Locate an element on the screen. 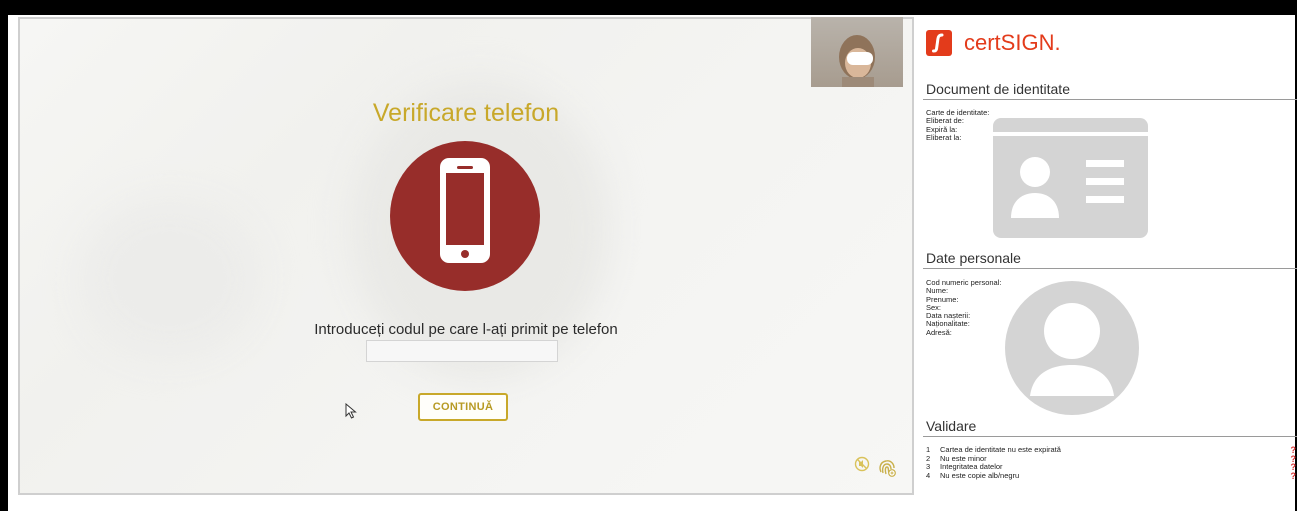 The height and width of the screenshot is (511, 1297). id-card-icon is located at coordinates (1070, 178).